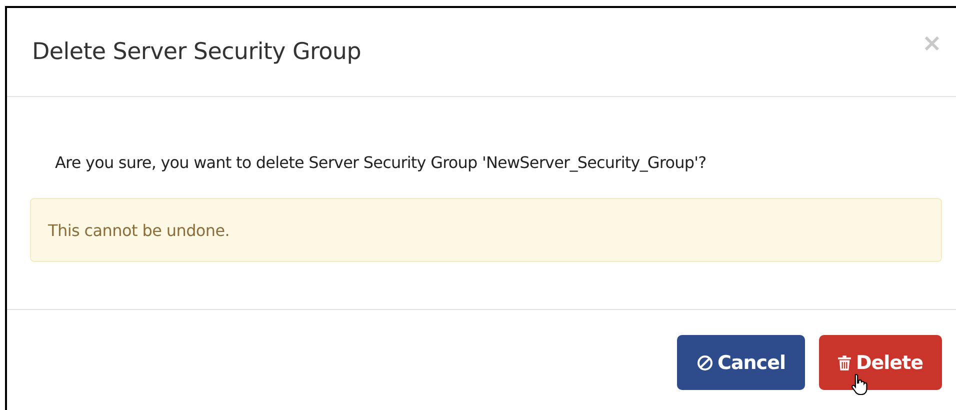  I want to click on hand-cursor-icon, so click(860, 384).